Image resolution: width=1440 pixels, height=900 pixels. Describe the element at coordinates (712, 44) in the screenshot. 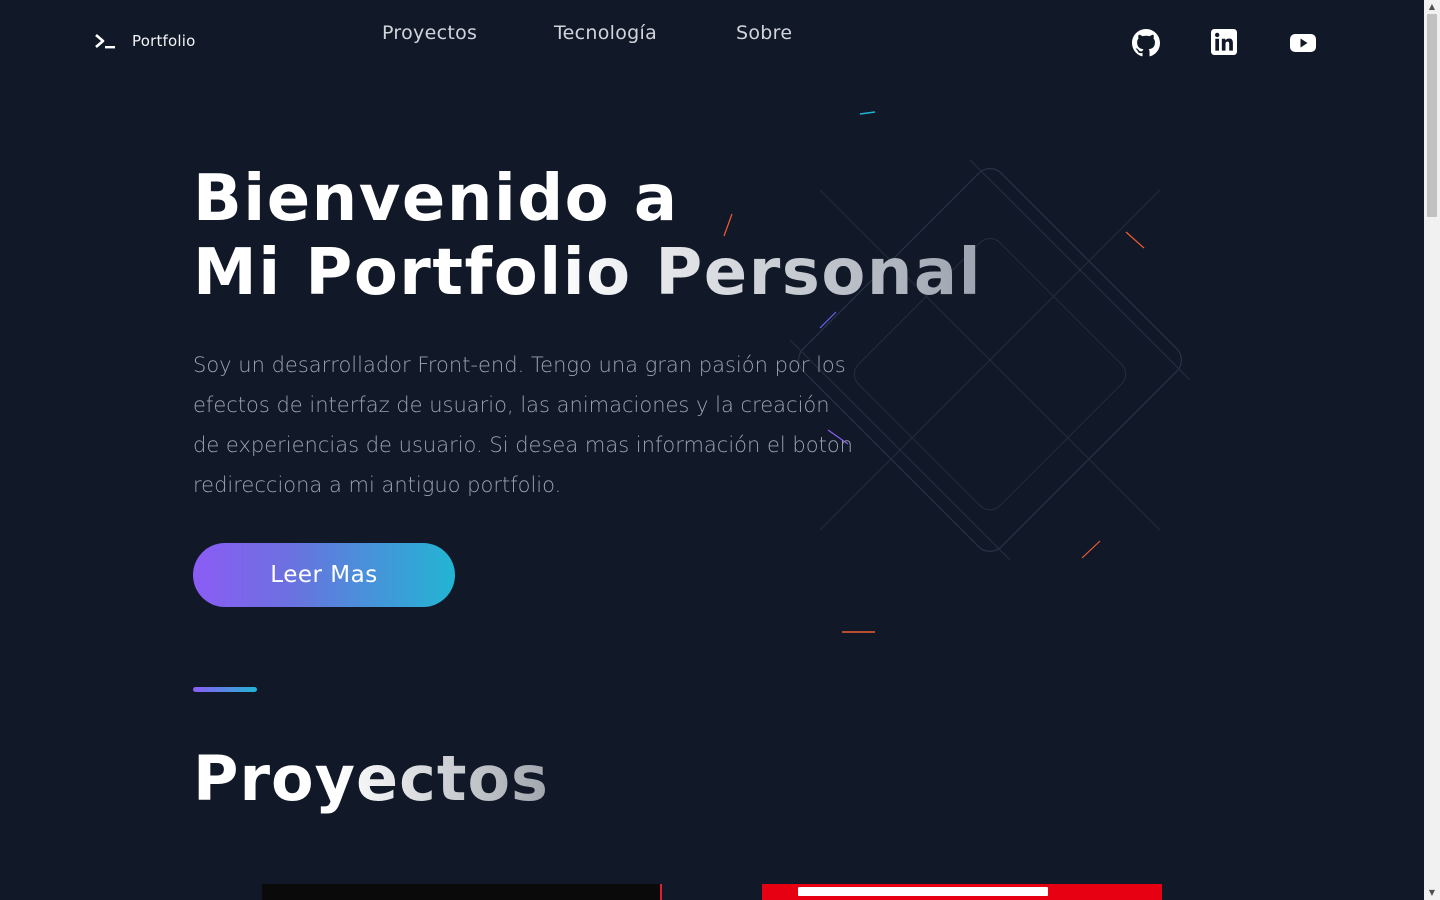

I see `navbar: Portfolio Proyectos Tecnología Sobre` at that location.